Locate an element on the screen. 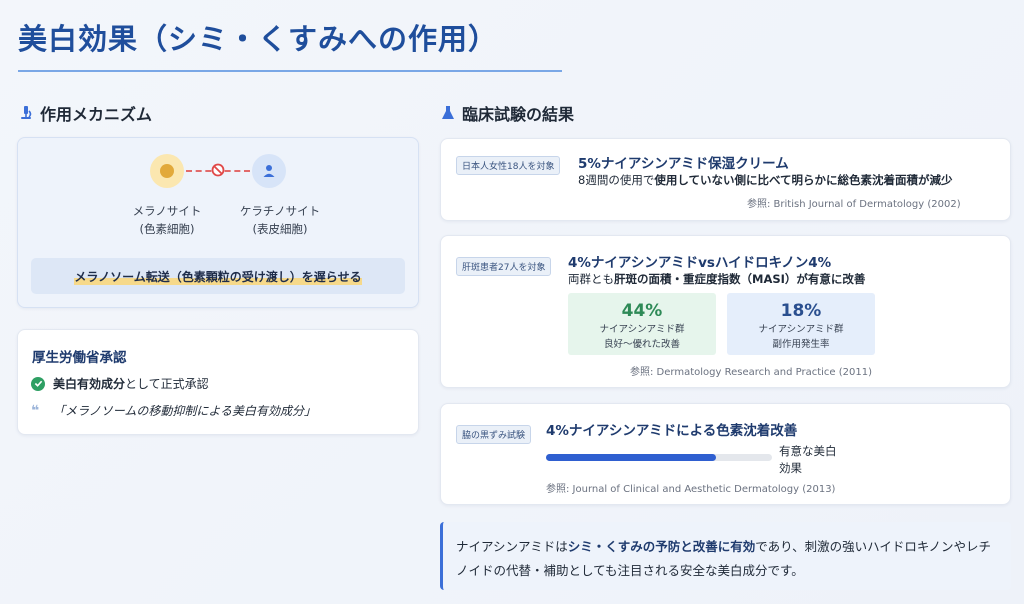  check-icon is located at coordinates (38, 383).